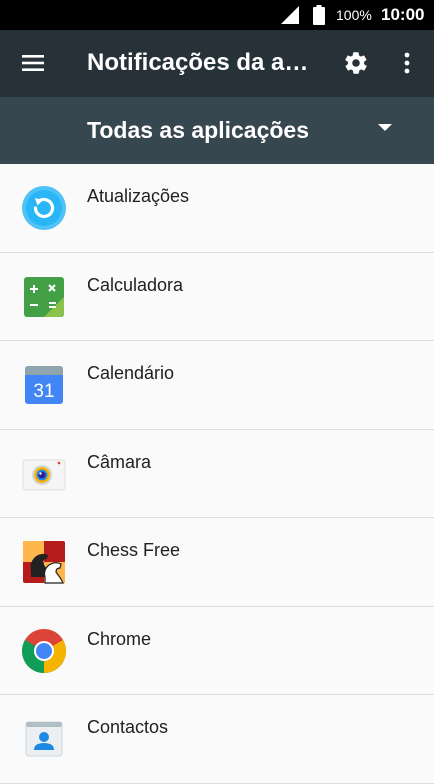 The image size is (434, 784). I want to click on calculator-icon, so click(44, 296).